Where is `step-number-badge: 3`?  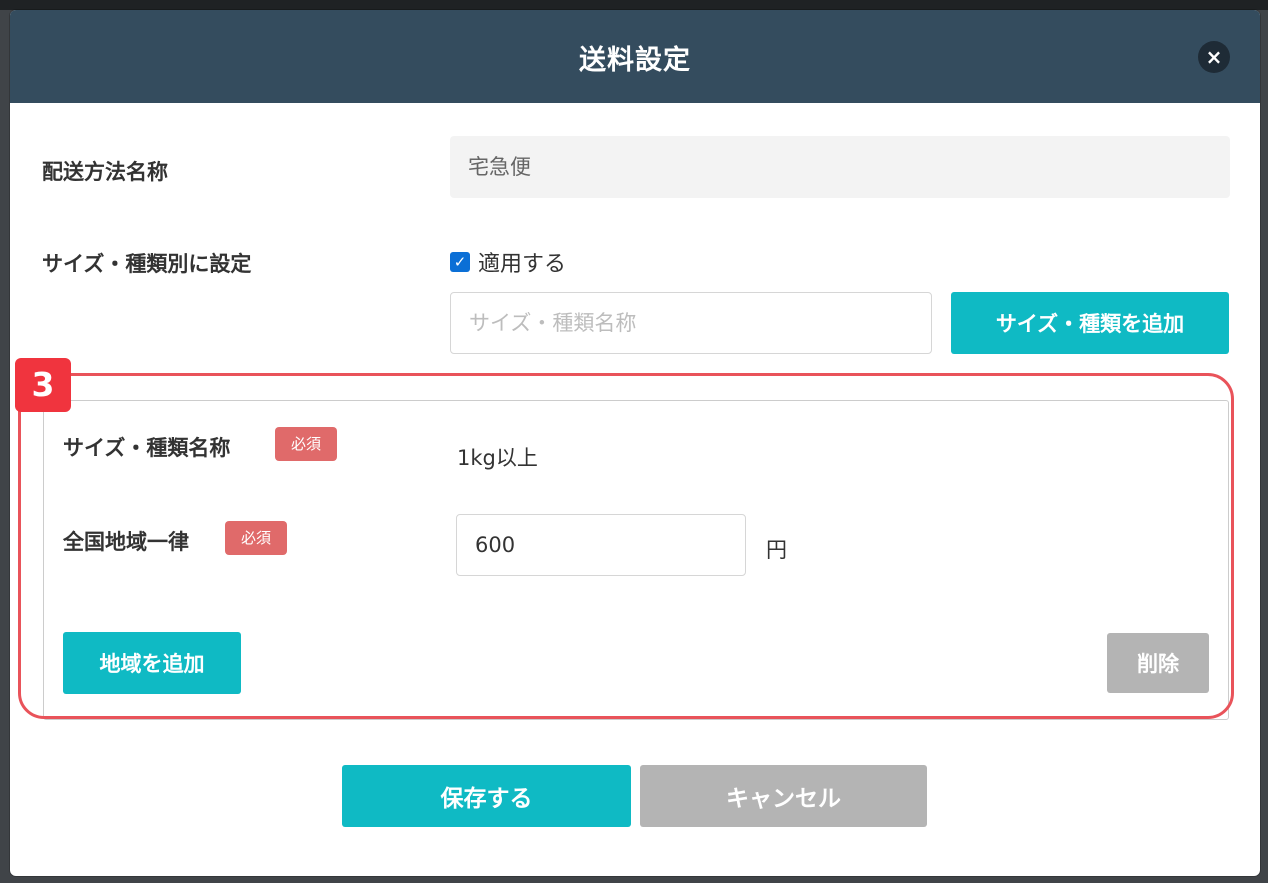 step-number-badge: 3 is located at coordinates (43, 385).